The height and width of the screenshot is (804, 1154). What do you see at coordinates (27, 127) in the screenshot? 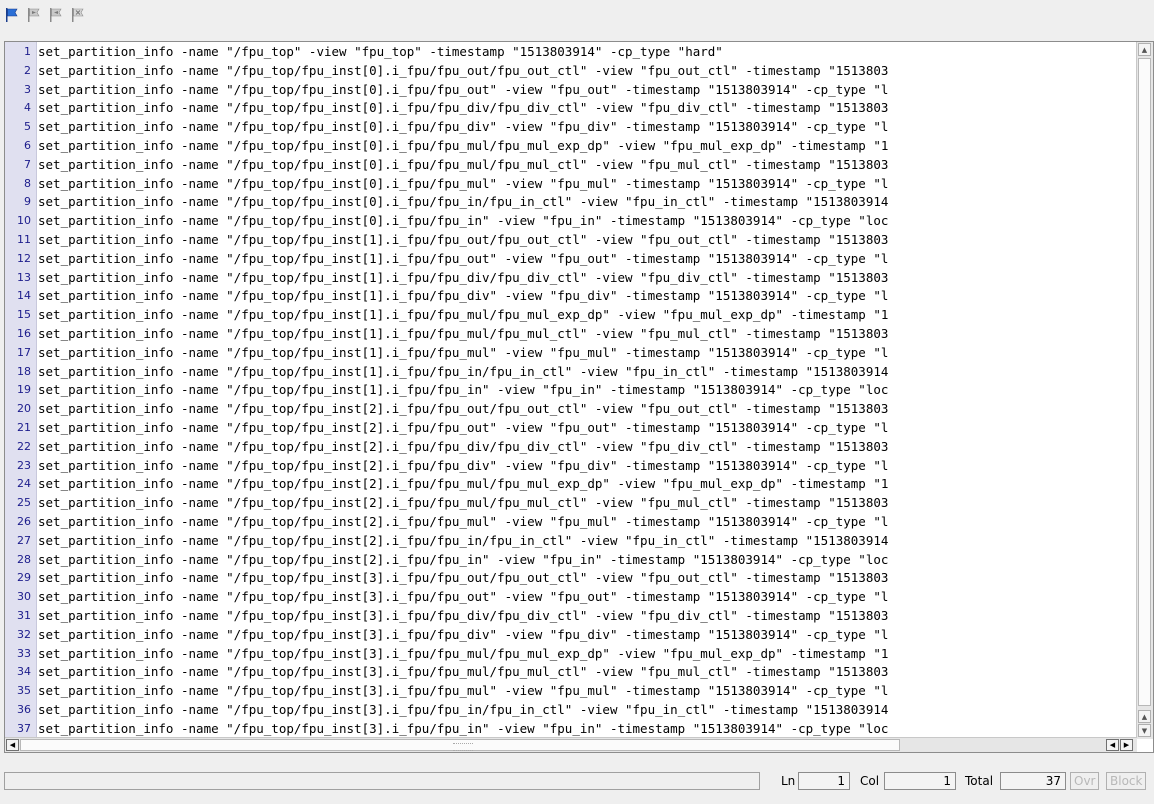
I see `line-number: 5` at bounding box center [27, 127].